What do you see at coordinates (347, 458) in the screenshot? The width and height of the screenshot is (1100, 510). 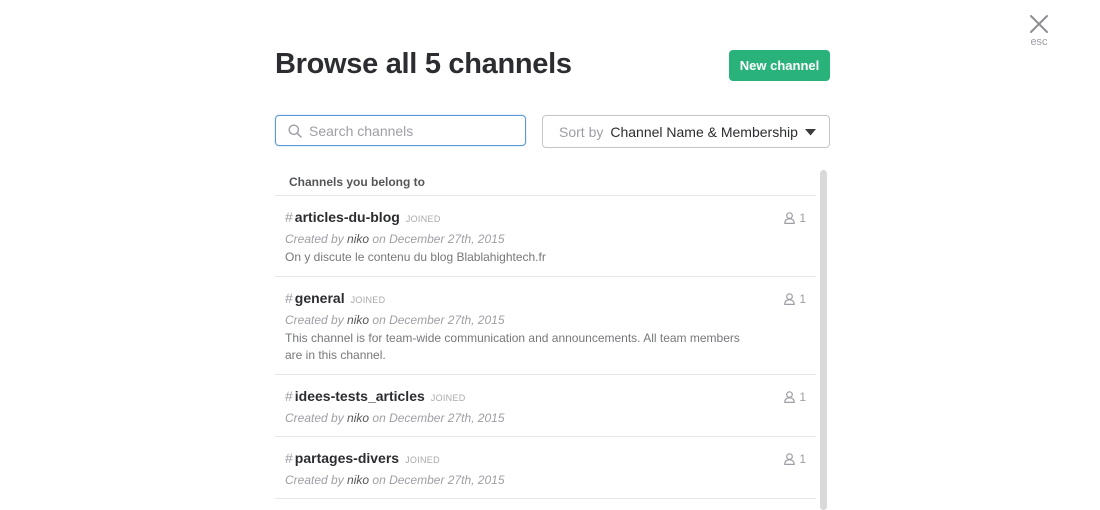 I see `channel-name: partages-divers` at bounding box center [347, 458].